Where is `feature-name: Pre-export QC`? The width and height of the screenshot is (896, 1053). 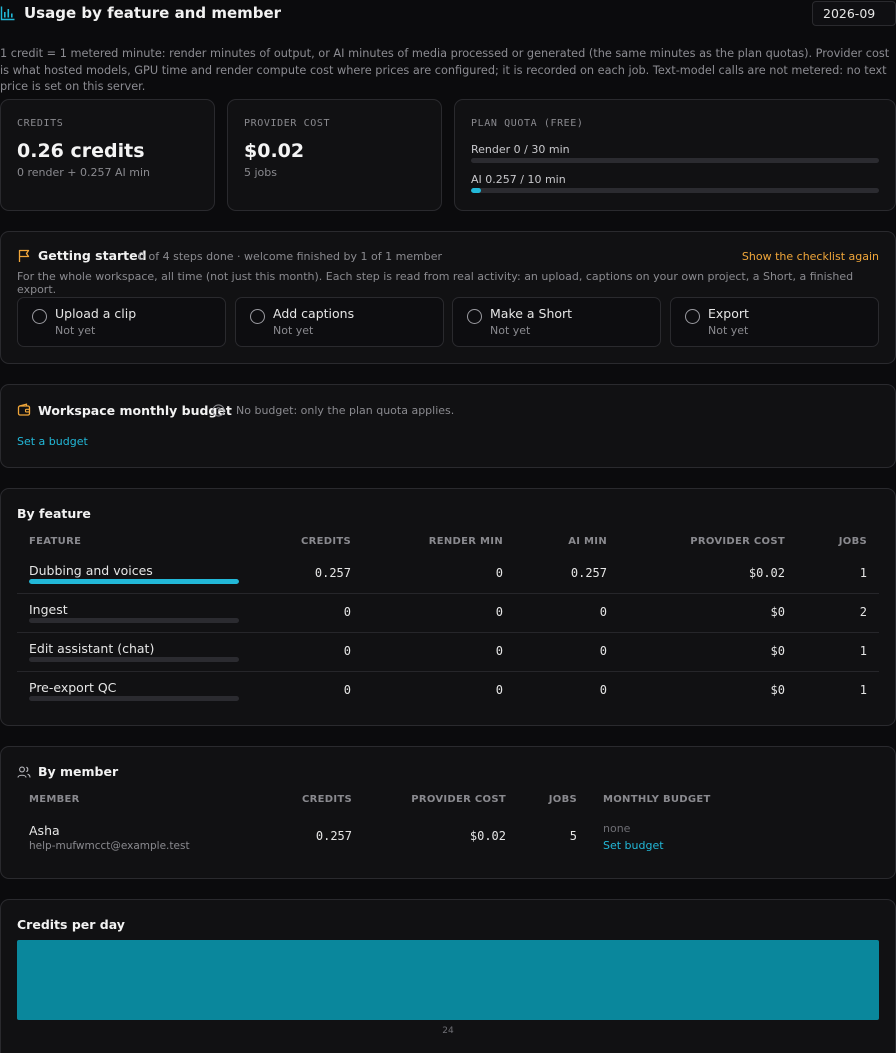
feature-name: Pre-export QC is located at coordinates (73, 687).